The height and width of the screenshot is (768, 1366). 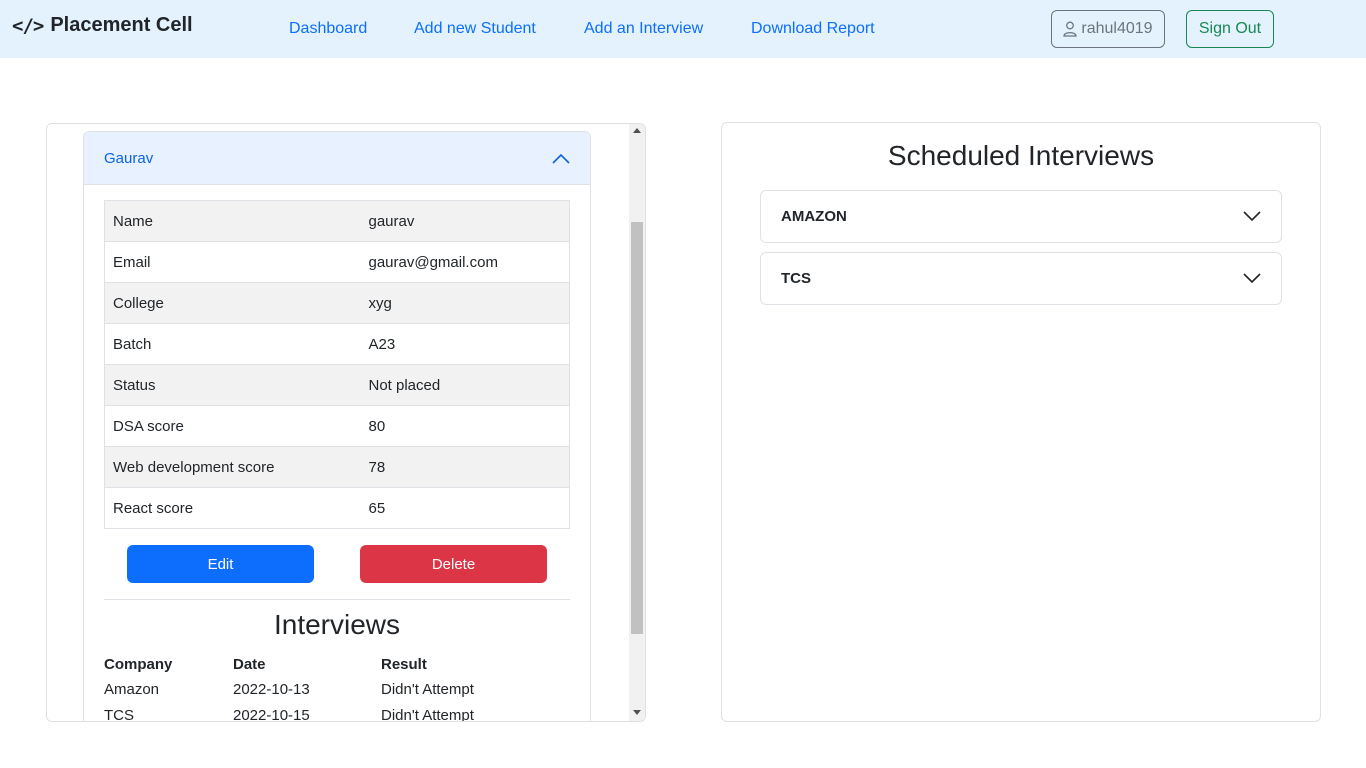 I want to click on nav-link-dashboard: Dashboard, so click(x=328, y=29).